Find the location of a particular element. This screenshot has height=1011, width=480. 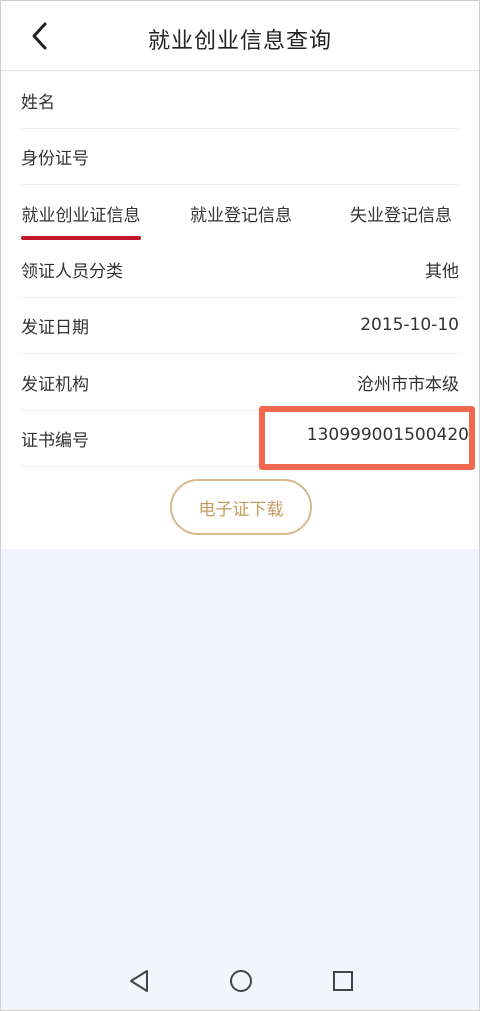

holder-category-row: 领证人员分类 其他 is located at coordinates (240, 269).